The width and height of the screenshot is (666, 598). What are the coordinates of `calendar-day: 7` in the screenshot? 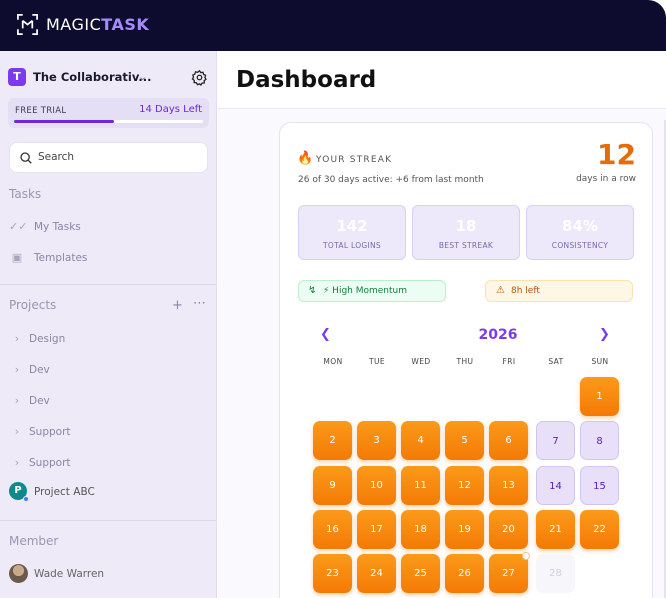 It's located at (555, 440).